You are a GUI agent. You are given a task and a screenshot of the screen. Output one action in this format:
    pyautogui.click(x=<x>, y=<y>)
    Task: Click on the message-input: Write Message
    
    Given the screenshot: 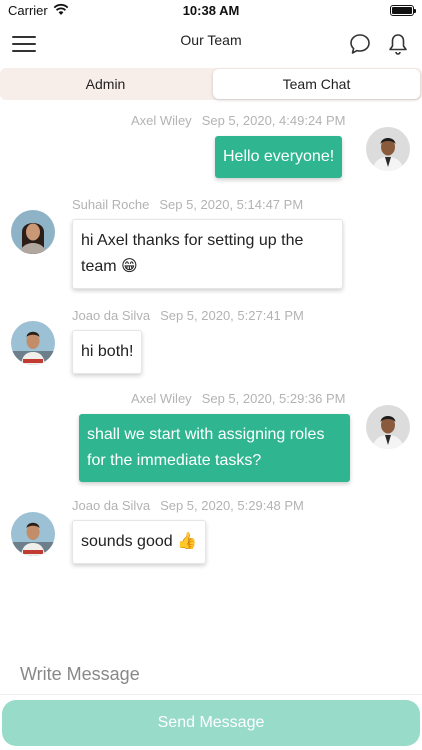 What is the action you would take?
    pyautogui.click(x=210, y=674)
    